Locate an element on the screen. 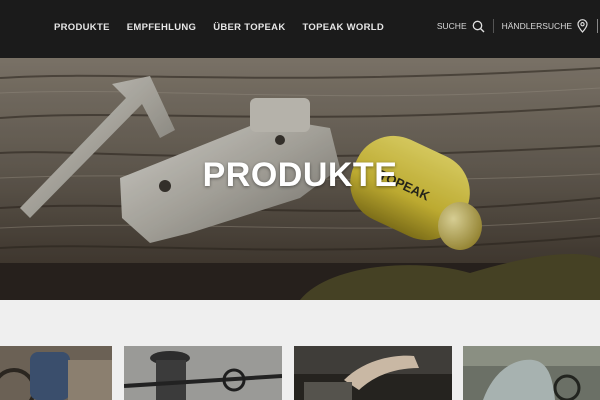  search-icon is located at coordinates (478, 26).